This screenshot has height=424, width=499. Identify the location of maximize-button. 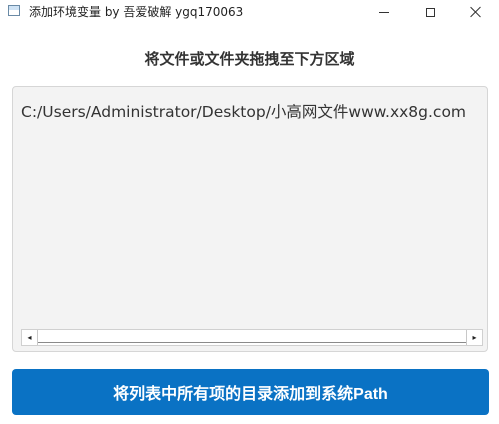
(430, 12).